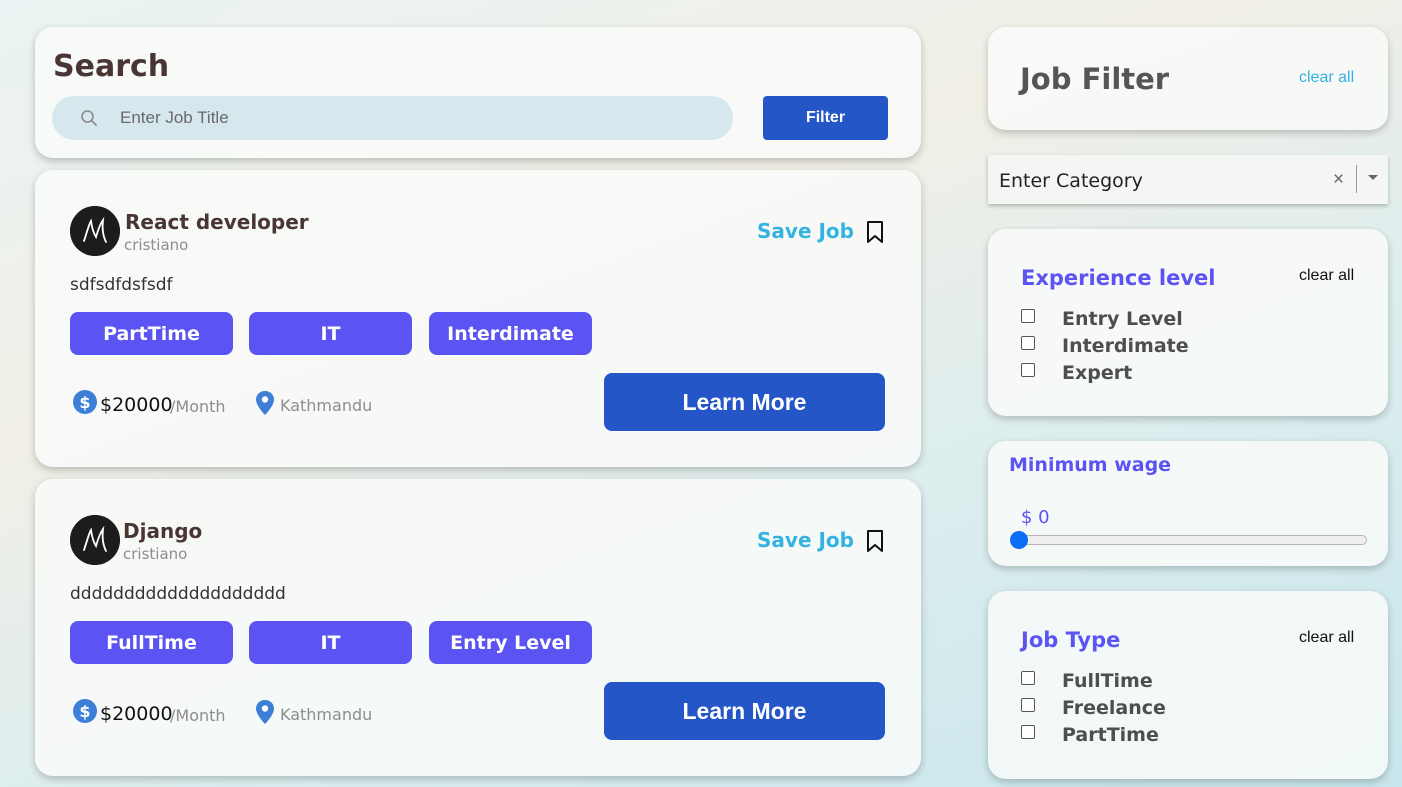 Image resolution: width=1402 pixels, height=787 pixels. Describe the element at coordinates (1326, 638) in the screenshot. I see `clear-job-type-link: clear all` at that location.